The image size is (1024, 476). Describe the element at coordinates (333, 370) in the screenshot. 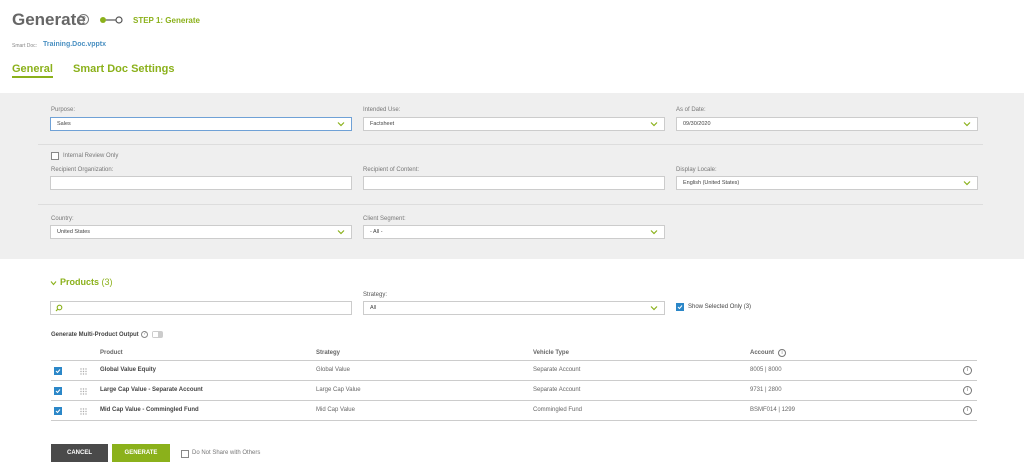

I see `row-strategy: Global Value` at that location.